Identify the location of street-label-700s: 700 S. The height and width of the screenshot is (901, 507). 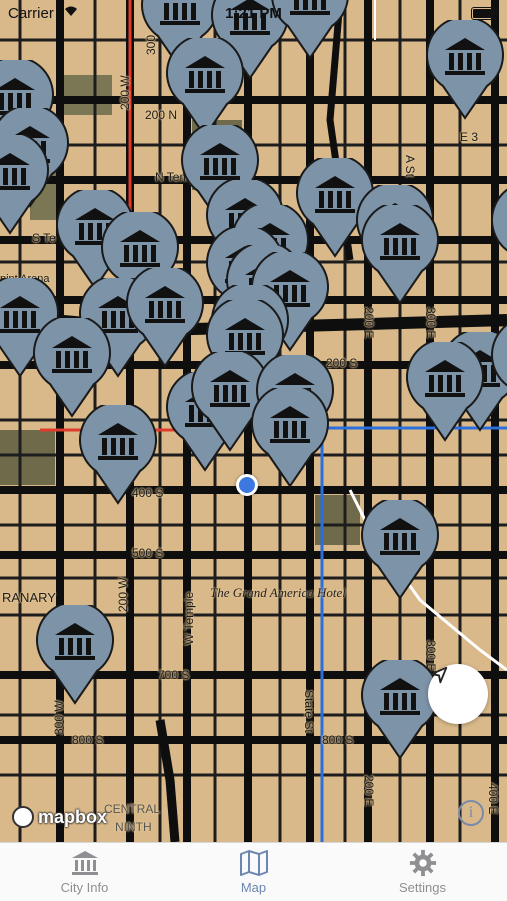
(174, 675).